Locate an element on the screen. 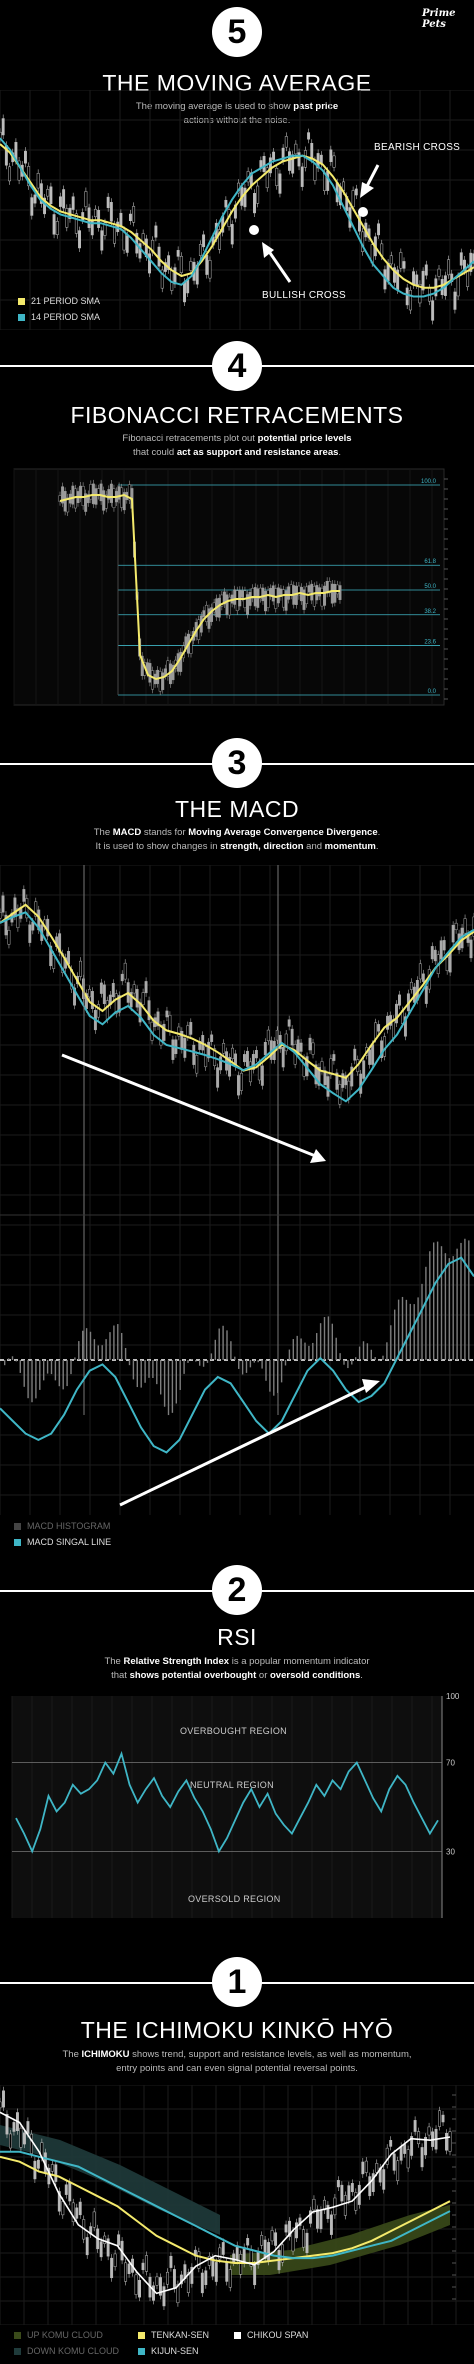 This screenshot has height=2364, width=474. legend-macd-signal: MACD SINGAL LINE is located at coordinates (62, 1542).